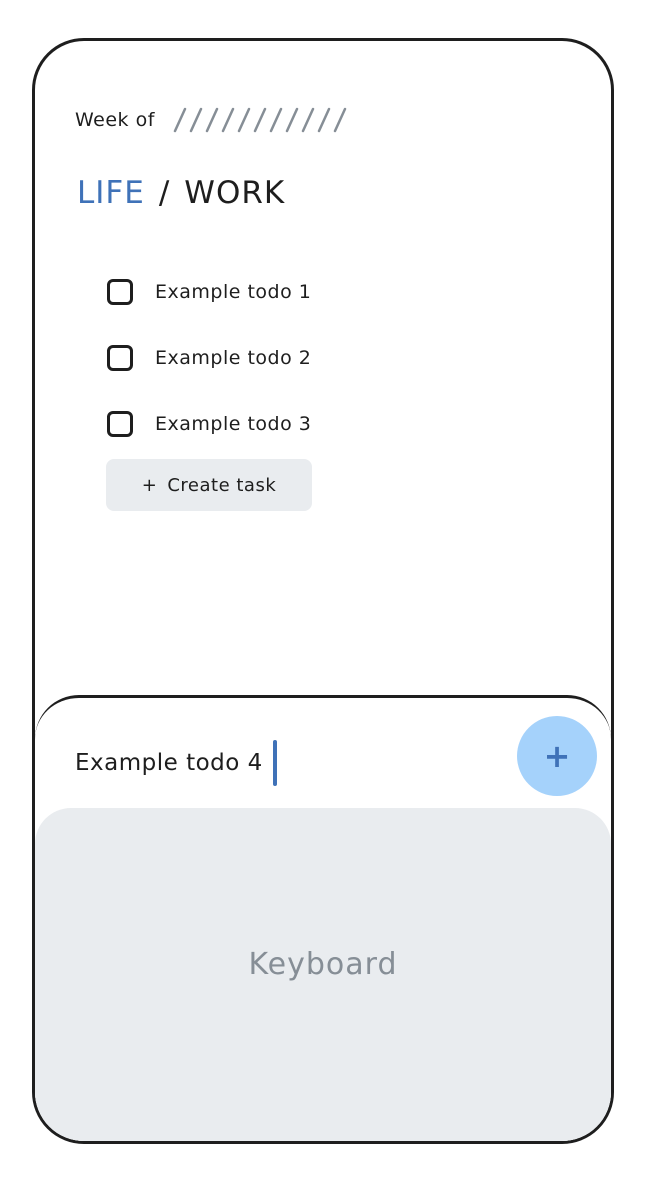 This screenshot has height=1178, width=656. What do you see at coordinates (323, 964) in the screenshot?
I see `keyboard-label: Keyboard` at bounding box center [323, 964].